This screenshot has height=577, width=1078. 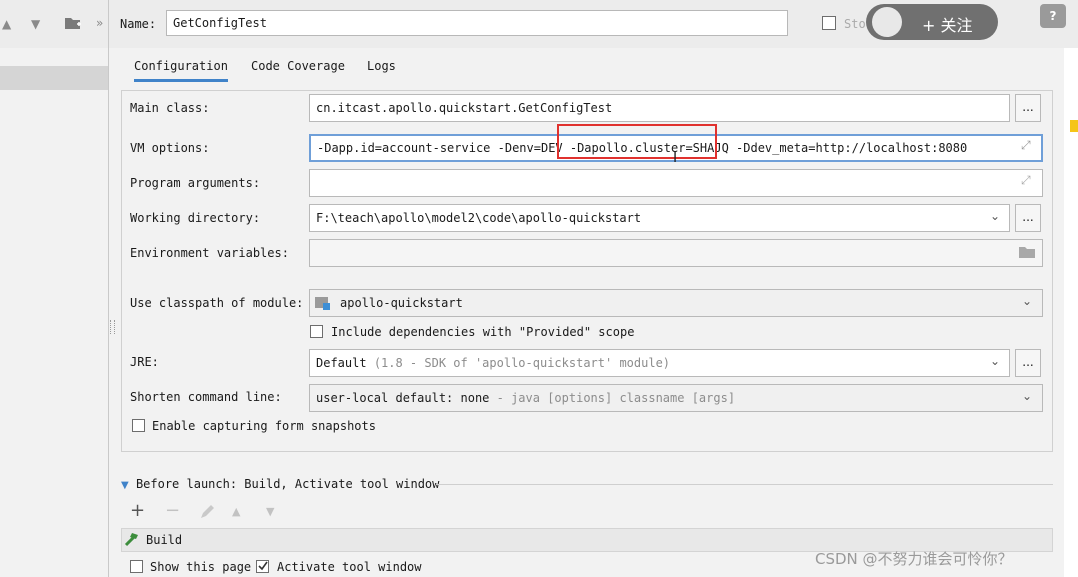 What do you see at coordinates (341, 363) in the screenshot?
I see `jre-value: Default` at bounding box center [341, 363].